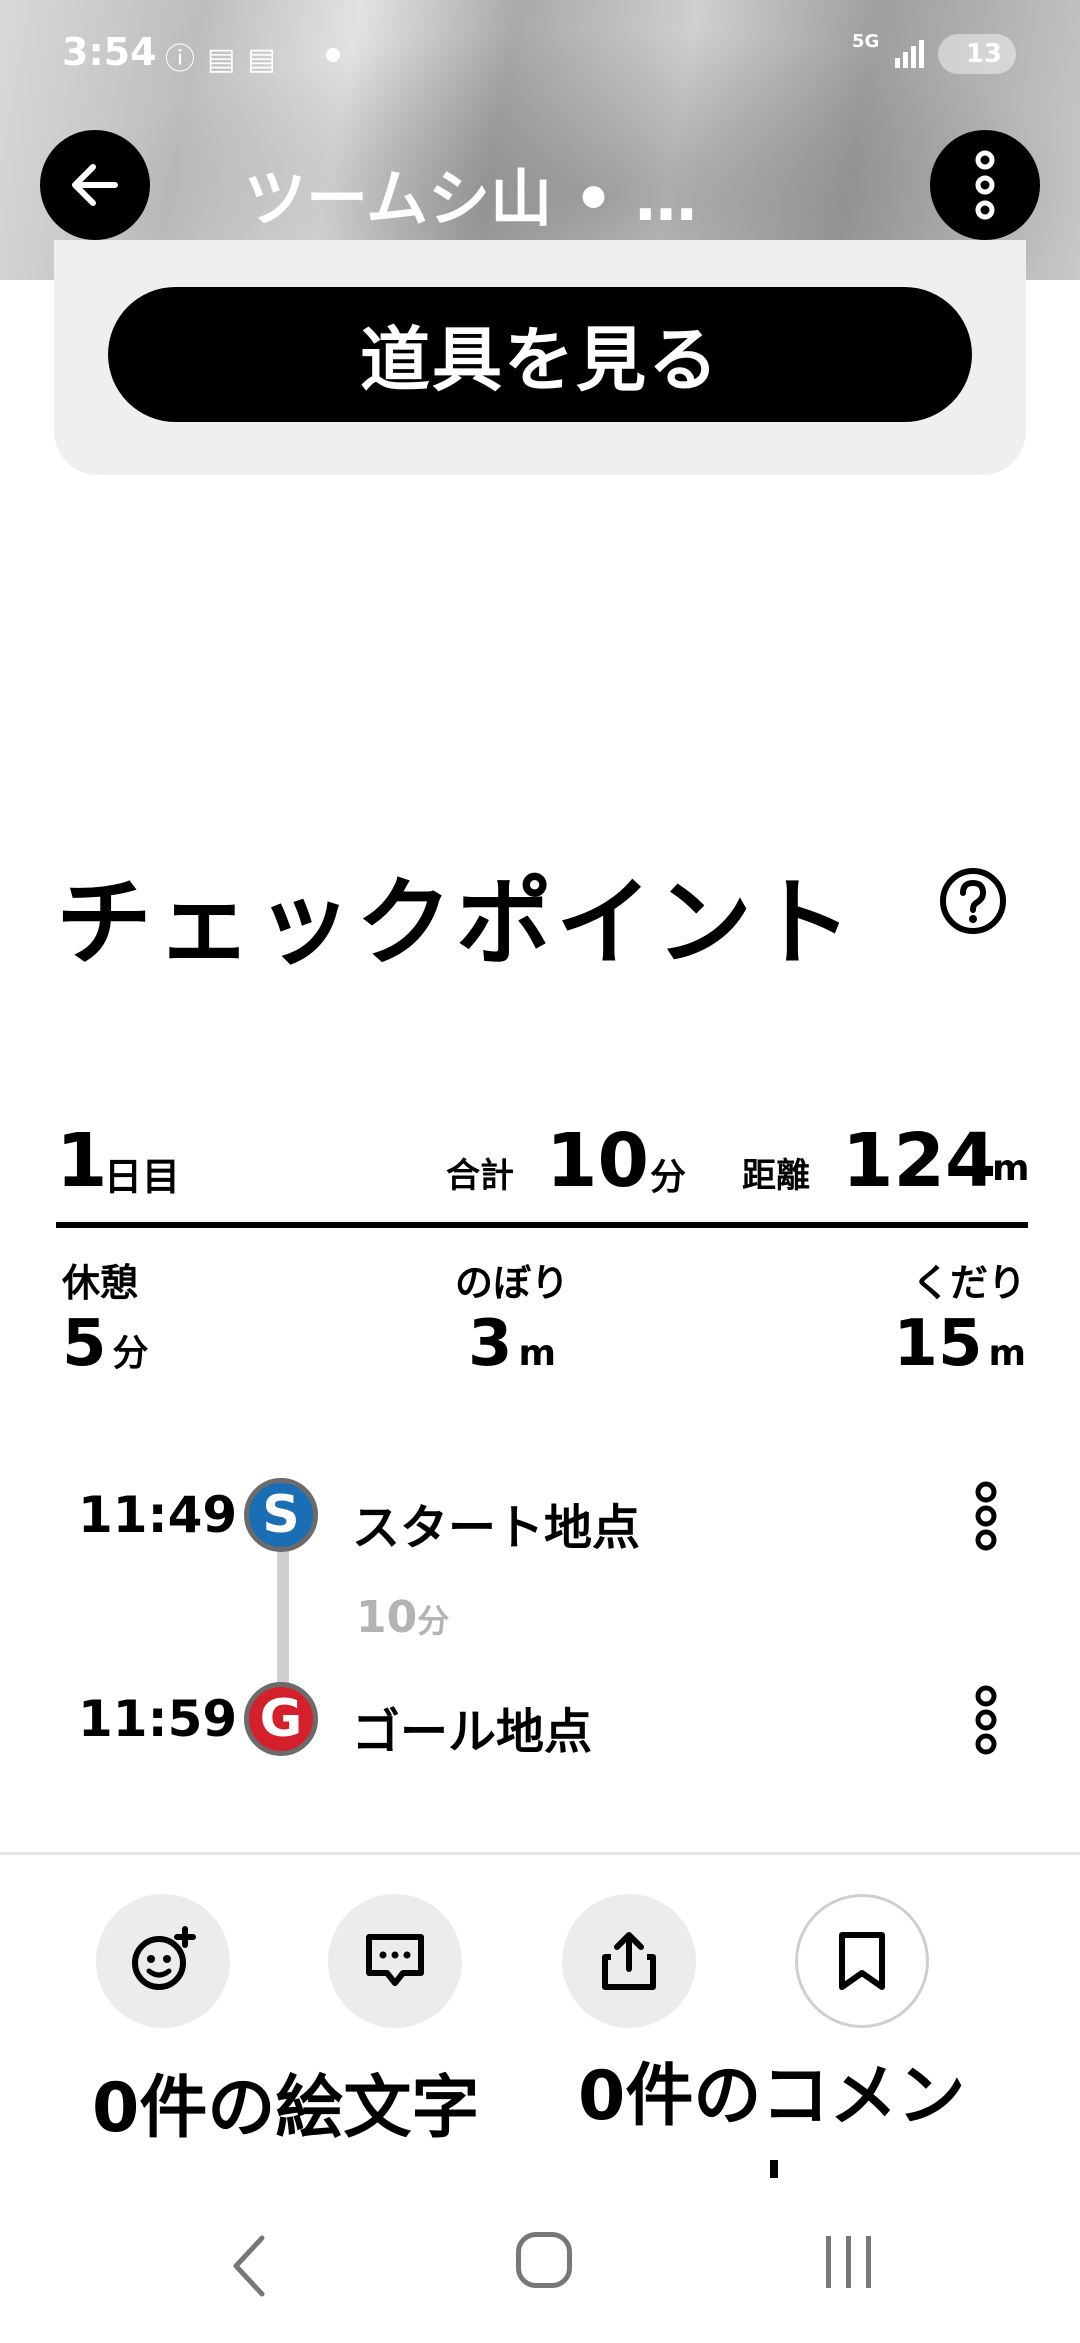  What do you see at coordinates (82, 1161) in the screenshot?
I see `day-number: 1` at bounding box center [82, 1161].